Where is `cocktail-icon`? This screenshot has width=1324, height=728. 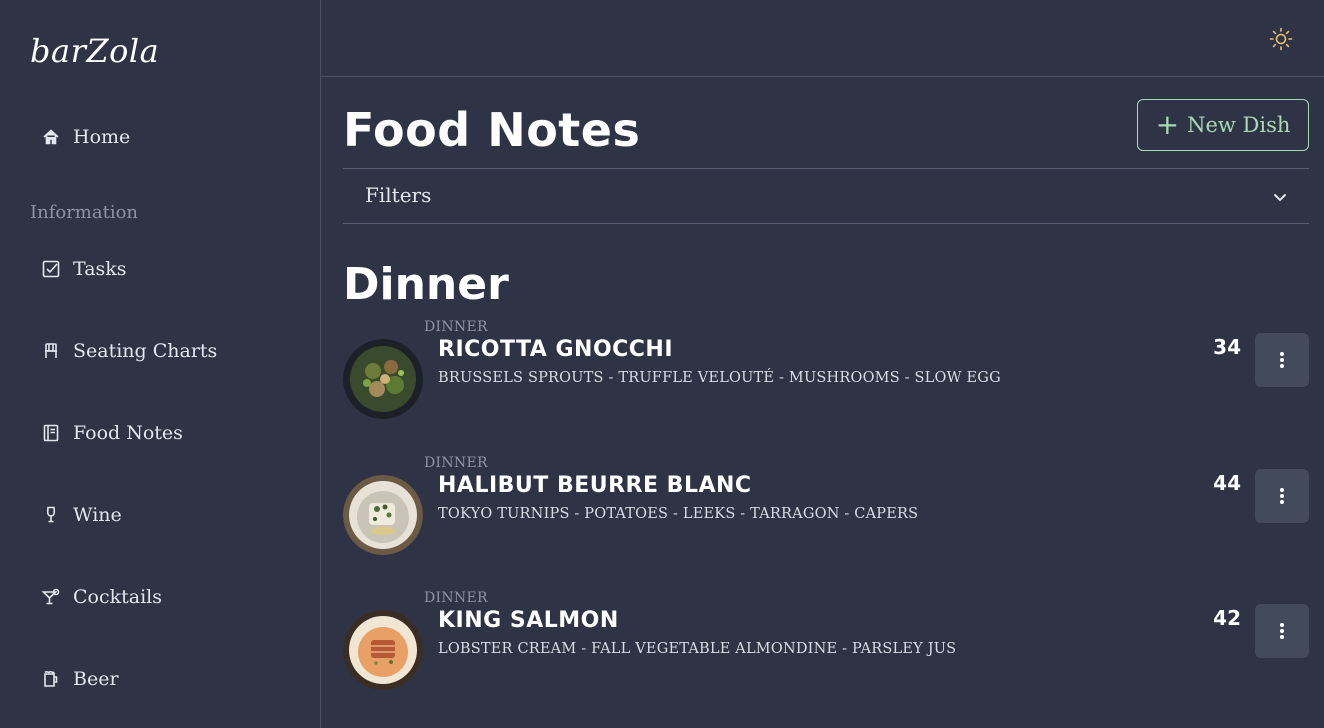
cocktail-icon is located at coordinates (51, 597).